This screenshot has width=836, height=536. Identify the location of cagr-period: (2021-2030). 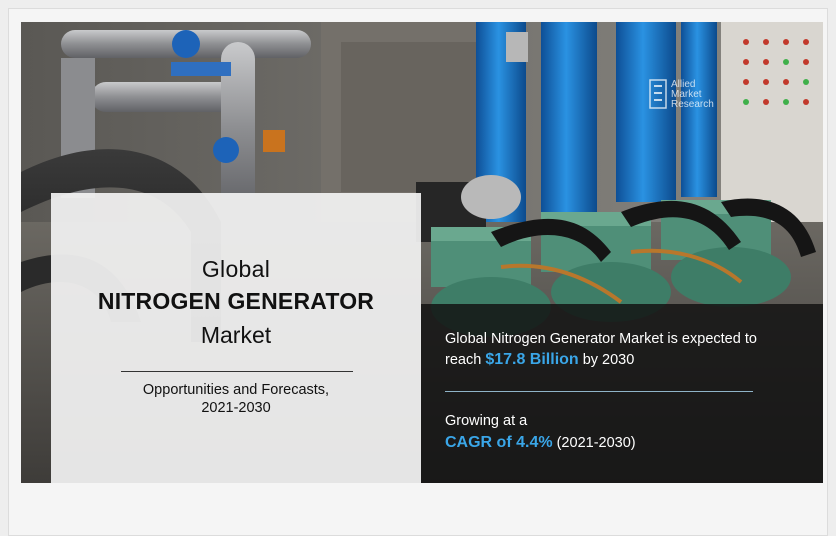
(594, 443).